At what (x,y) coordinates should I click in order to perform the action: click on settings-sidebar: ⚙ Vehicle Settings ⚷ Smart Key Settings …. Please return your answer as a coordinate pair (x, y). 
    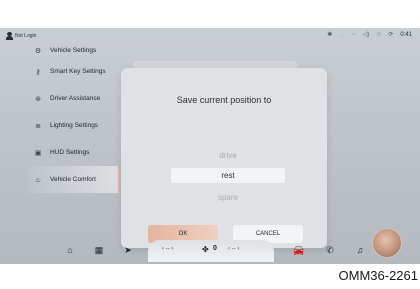
    Looking at the image, I should click on (74, 119).